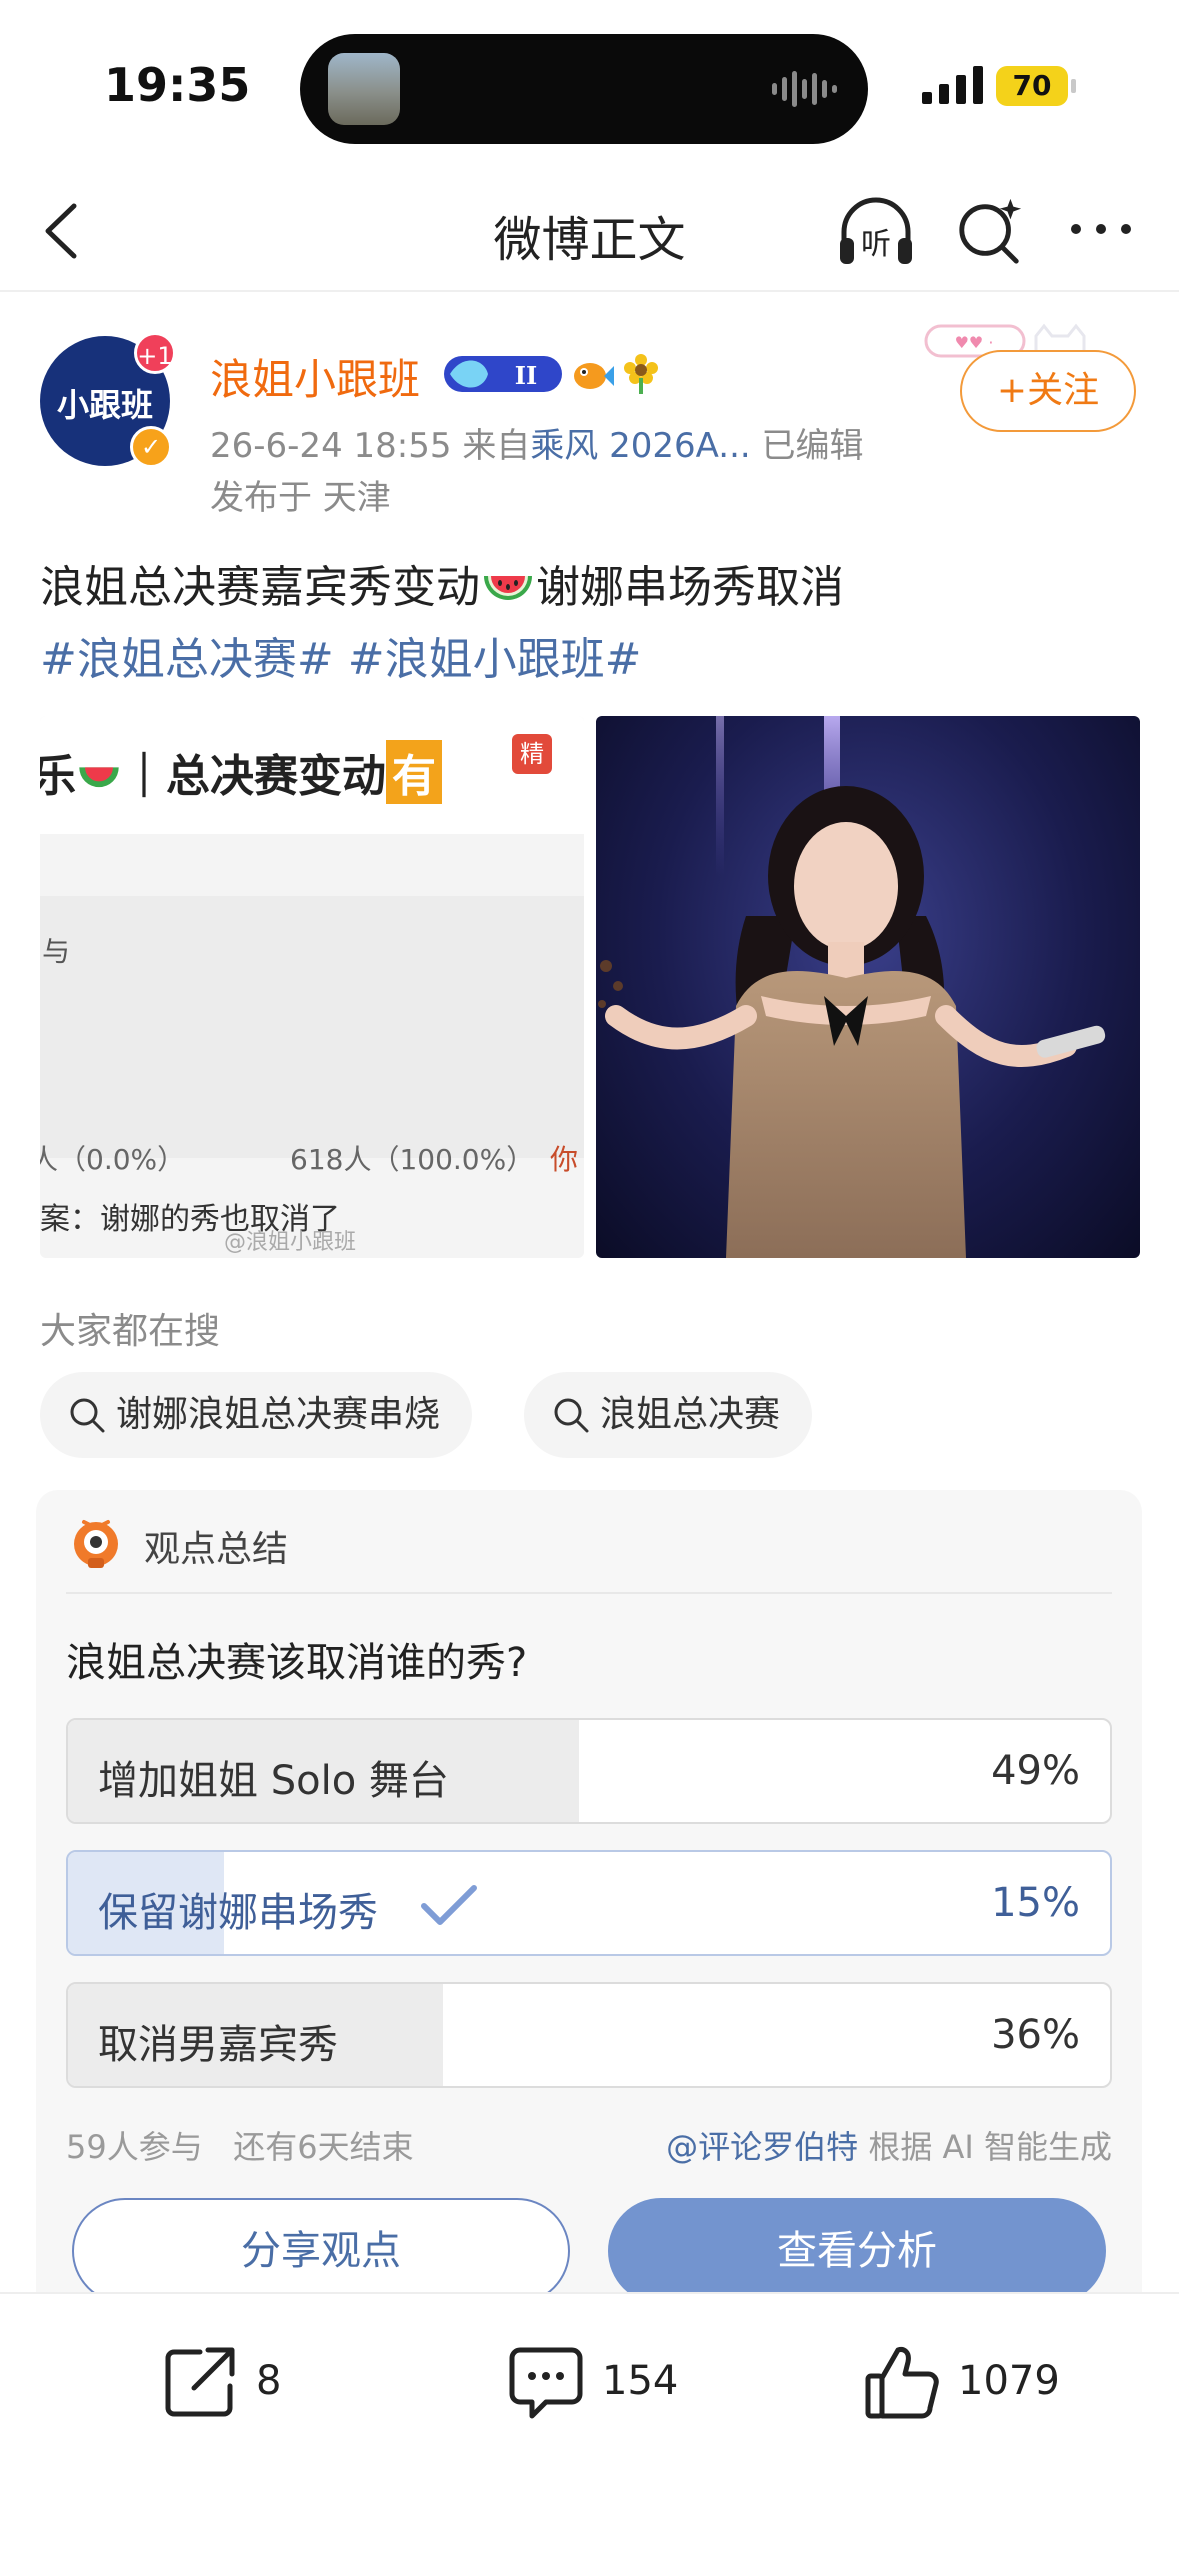 The image size is (1179, 2556). What do you see at coordinates (1032, 85) in the screenshot?
I see `battery-level: 70` at bounding box center [1032, 85].